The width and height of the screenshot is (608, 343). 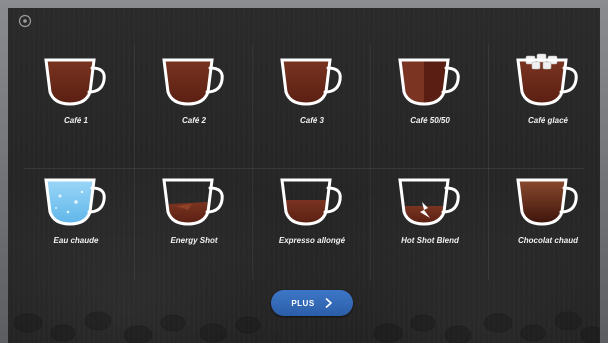 What do you see at coordinates (545, 107) in the screenshot?
I see `drink-button: Café glacé` at bounding box center [545, 107].